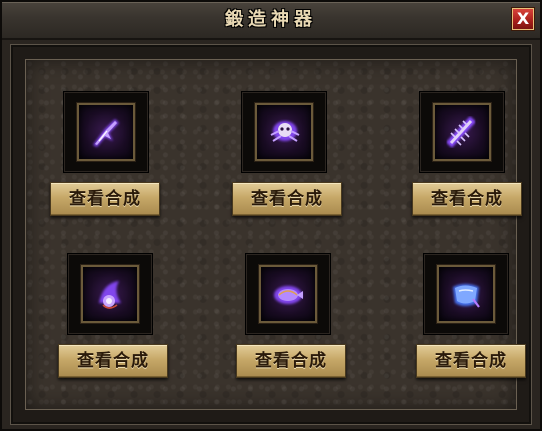 The image size is (542, 431). Describe the element at coordinates (467, 199) in the screenshot. I see `view-synthesis-button-3: 查看合成` at that location.